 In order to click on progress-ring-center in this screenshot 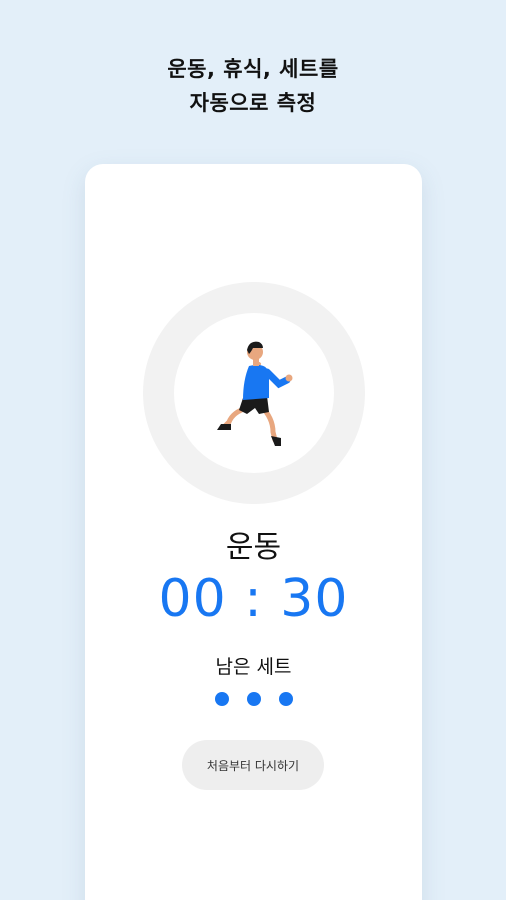, I will do `click(254, 393)`.